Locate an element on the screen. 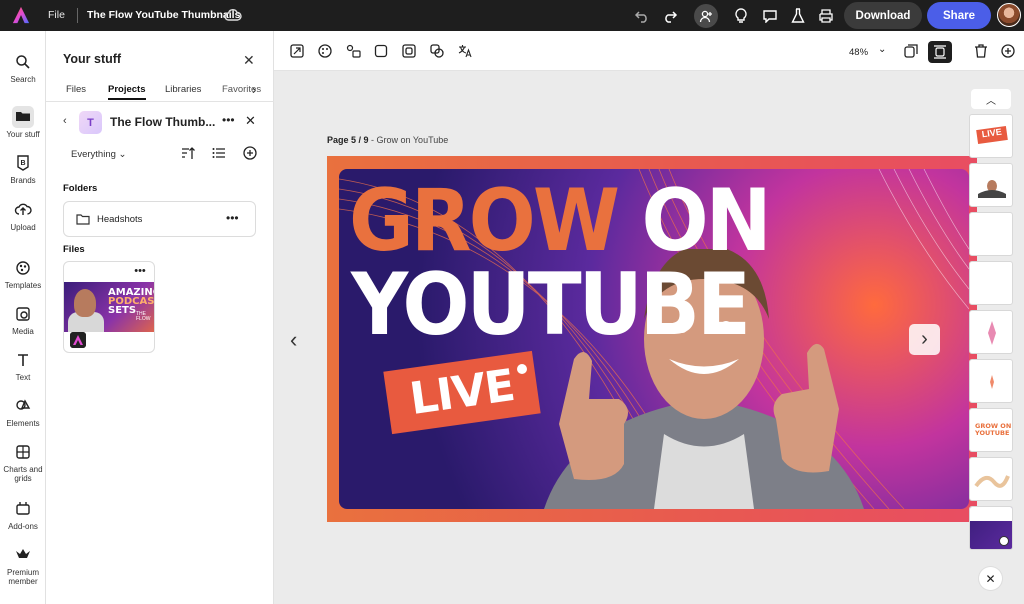  search-icon is located at coordinates (23, 62).